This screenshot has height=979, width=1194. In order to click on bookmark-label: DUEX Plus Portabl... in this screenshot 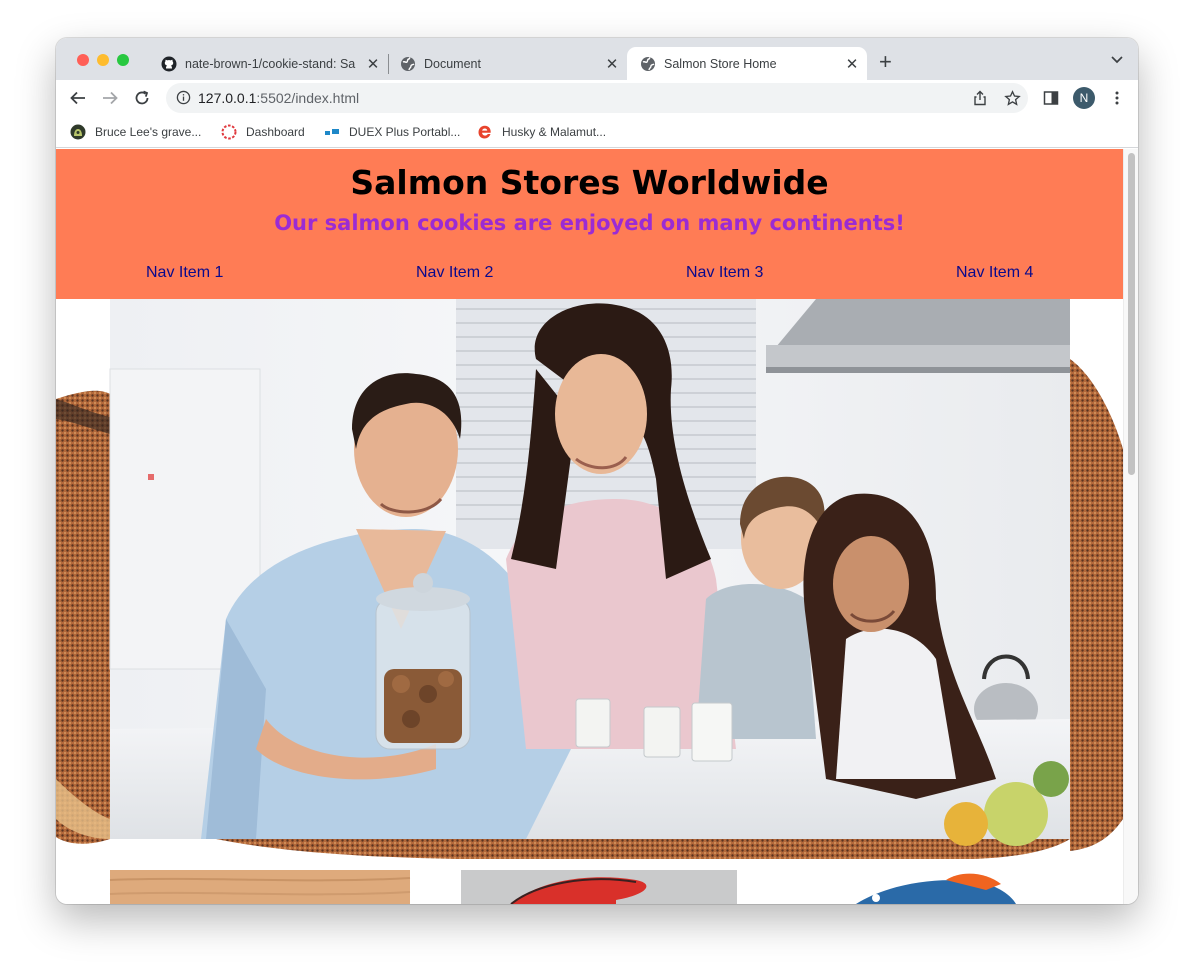, I will do `click(405, 132)`.